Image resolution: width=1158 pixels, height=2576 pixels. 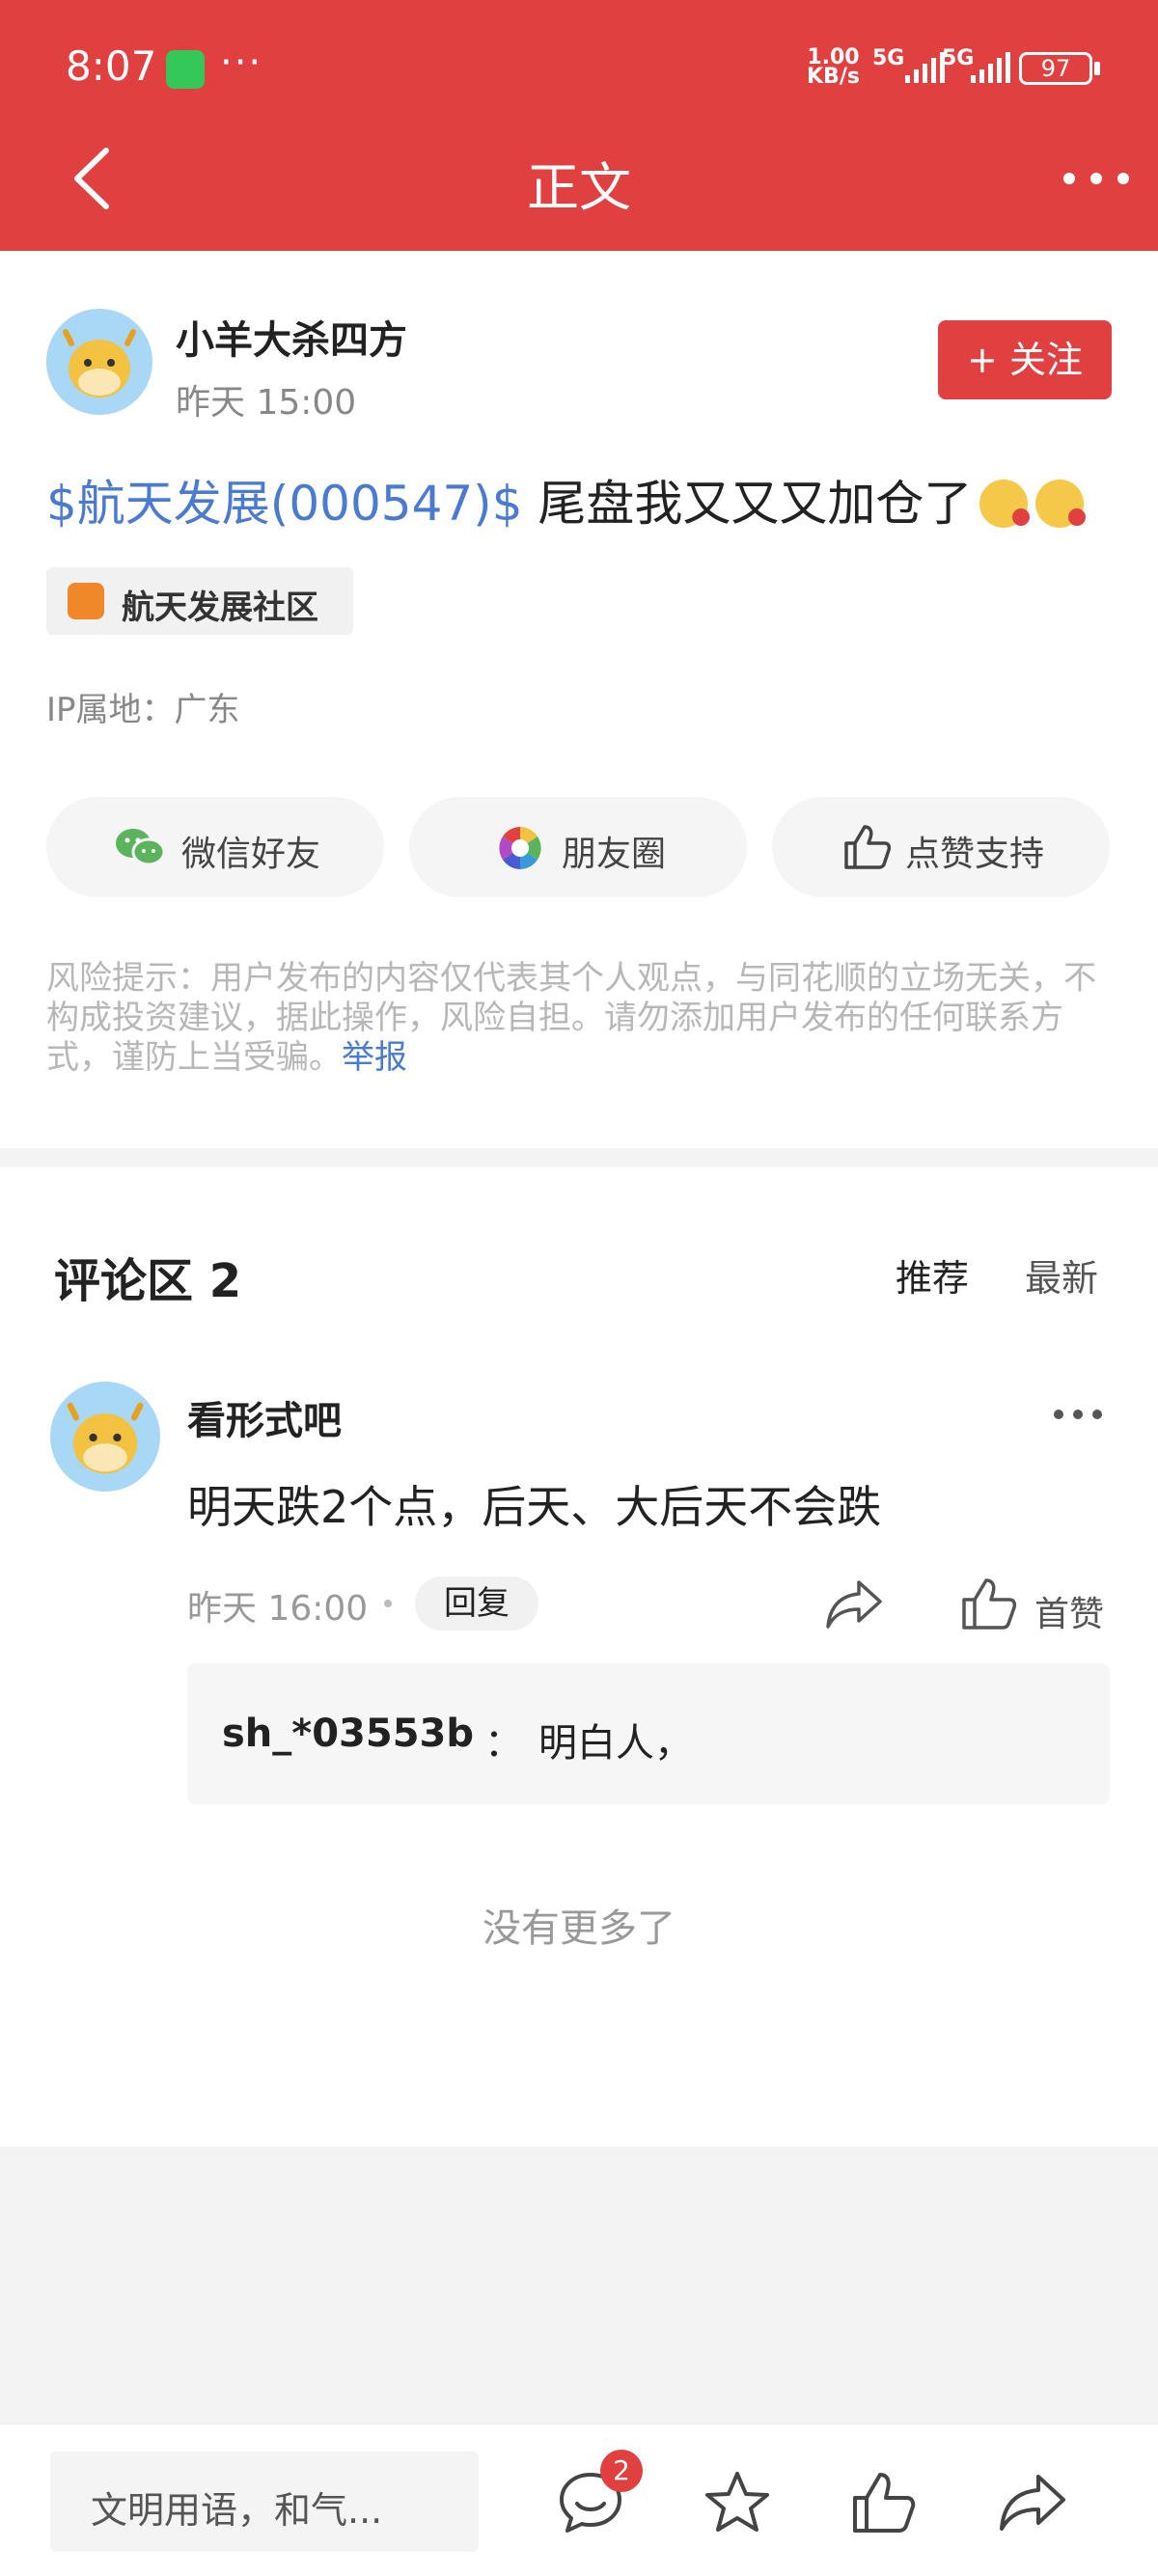 I want to click on stock-link: $航天发展(000547)$, so click(x=284, y=504).